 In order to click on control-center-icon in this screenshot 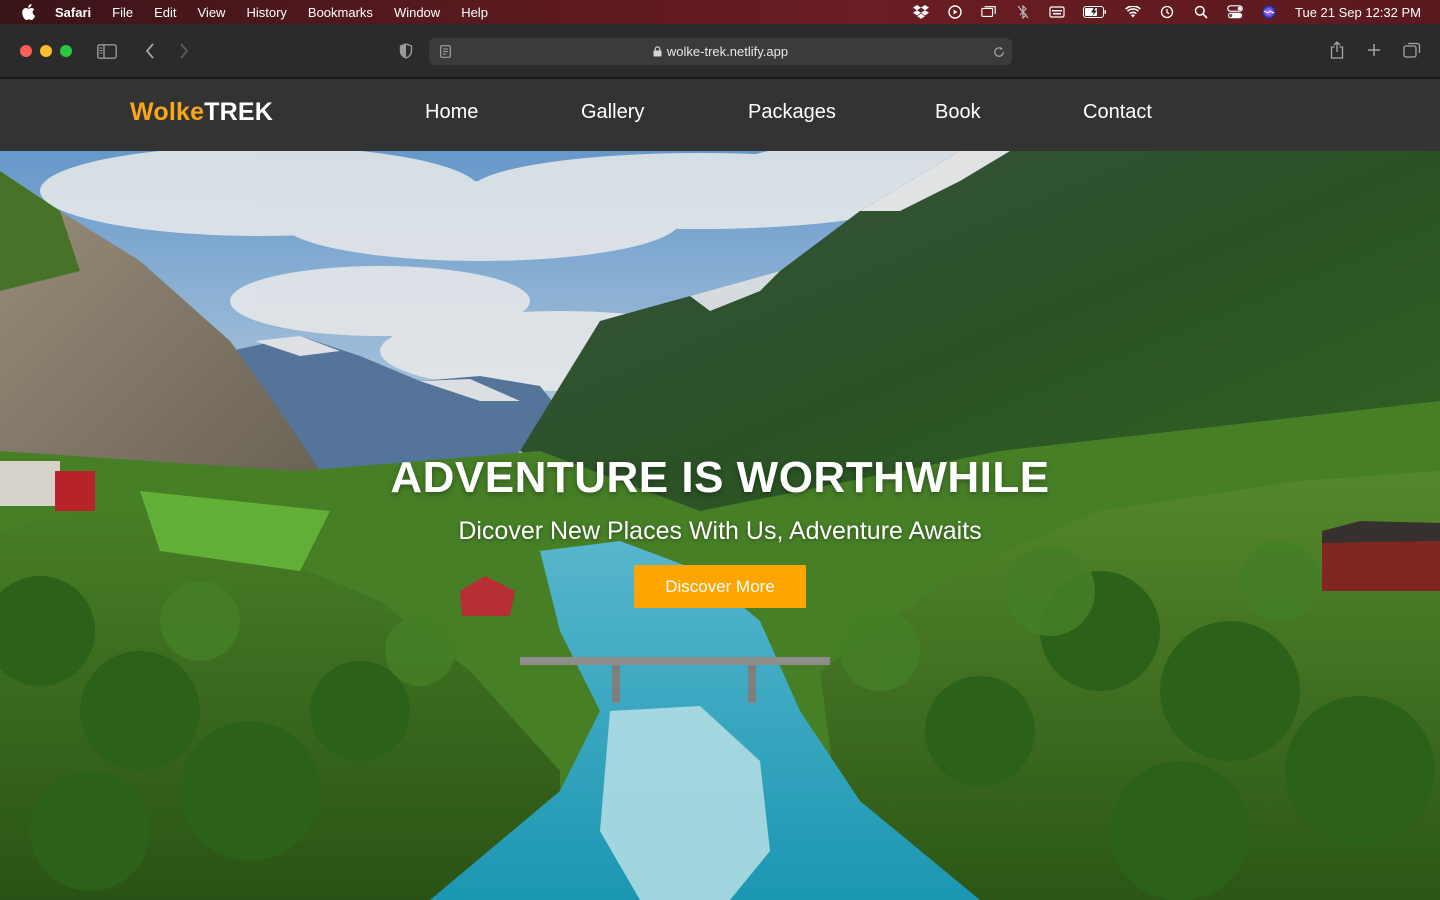, I will do `click(1235, 12)`.